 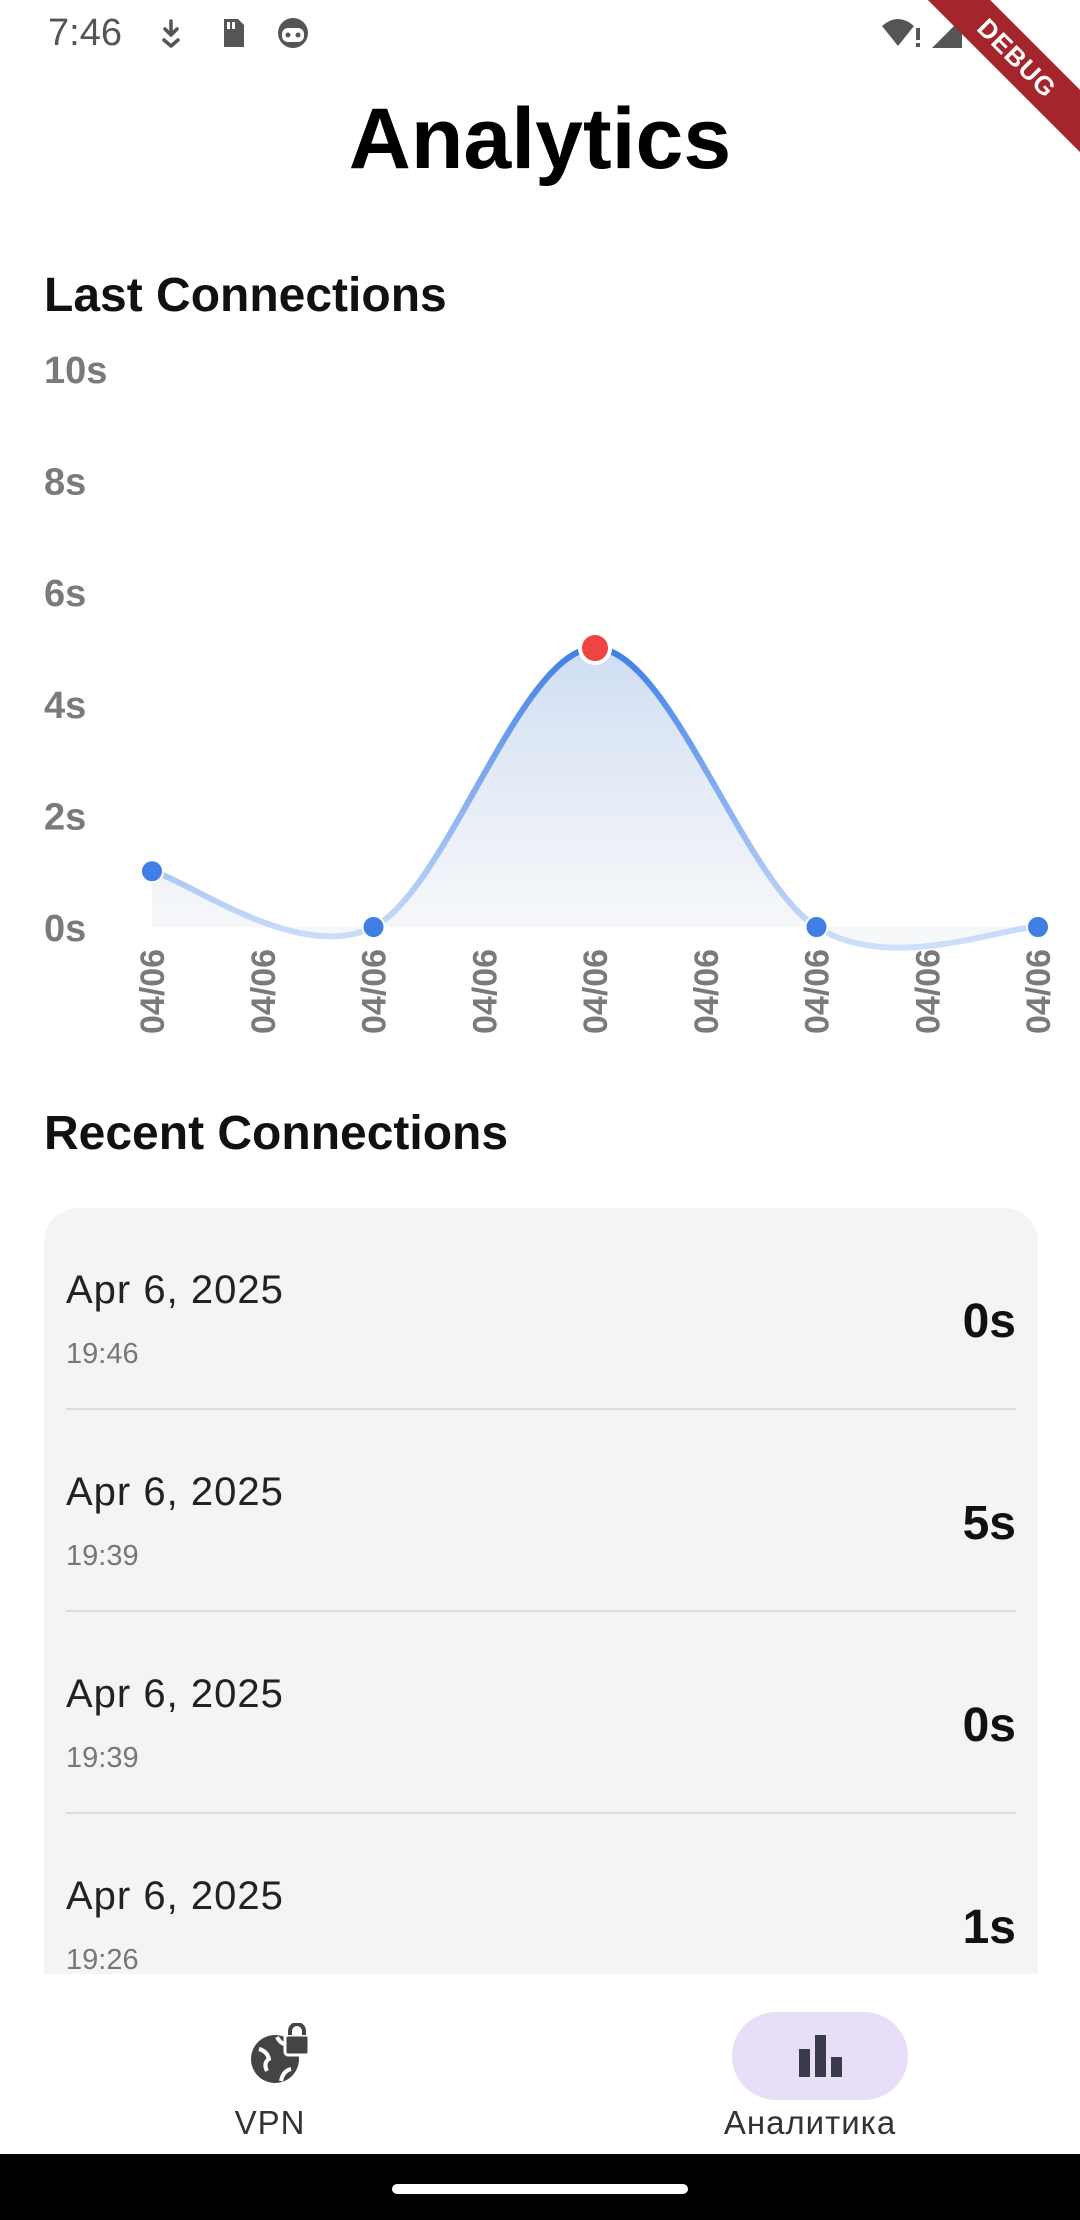 I want to click on page-title: Analytics, so click(x=540, y=139).